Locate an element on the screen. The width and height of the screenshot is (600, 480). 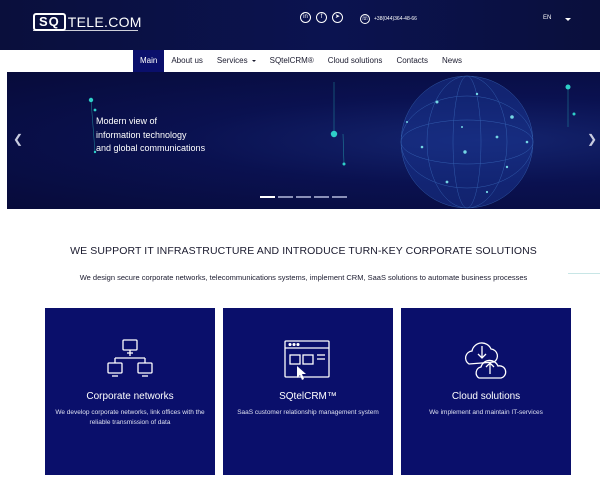
nav-item-services-label: Services is located at coordinates (232, 60).